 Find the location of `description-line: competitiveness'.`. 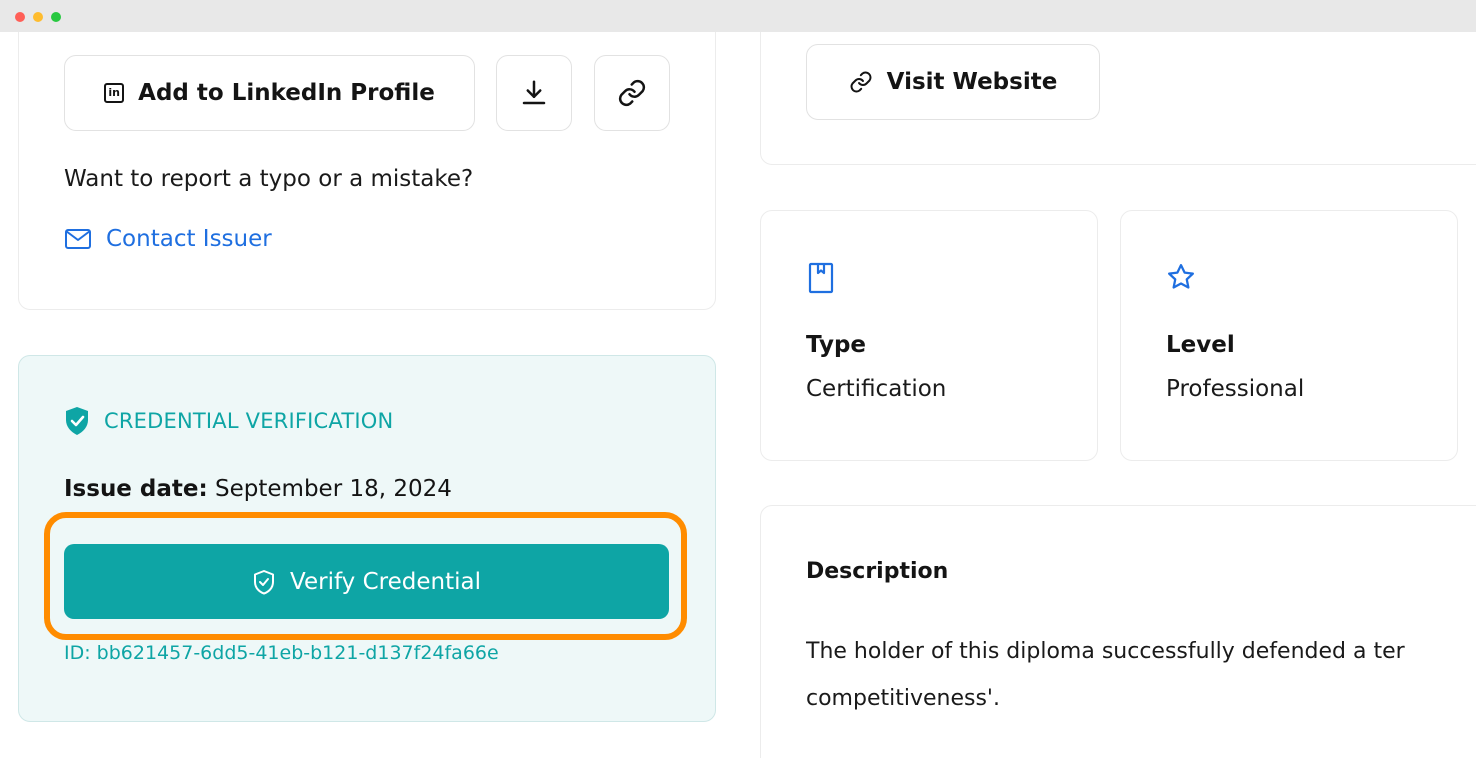

description-line: competitiveness'. is located at coordinates (903, 698).